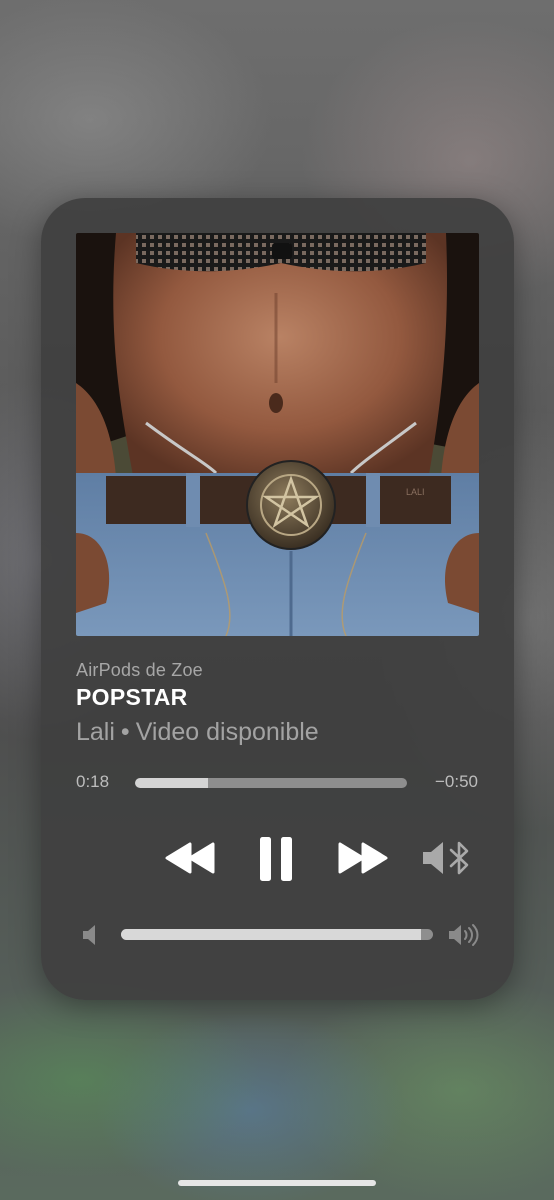 This screenshot has height=1200, width=554. I want to click on rewind-icon, so click(190, 858).